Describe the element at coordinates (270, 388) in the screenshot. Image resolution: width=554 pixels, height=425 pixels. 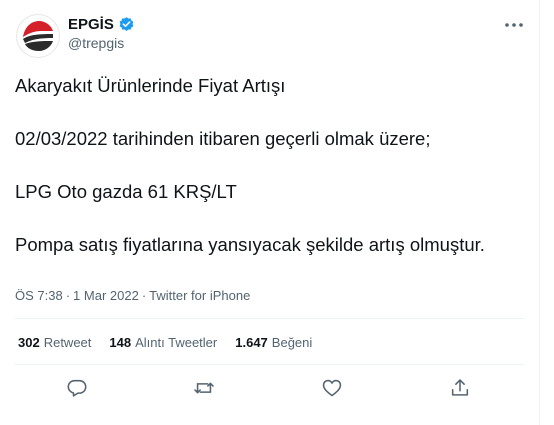
I see `action-bar` at that location.